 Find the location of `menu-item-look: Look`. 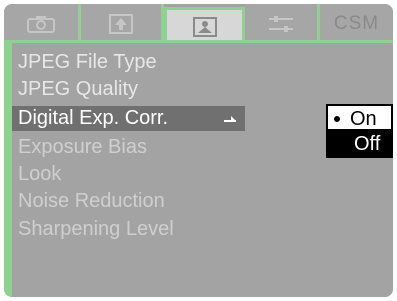

menu-item-look: Look is located at coordinates (39, 174).